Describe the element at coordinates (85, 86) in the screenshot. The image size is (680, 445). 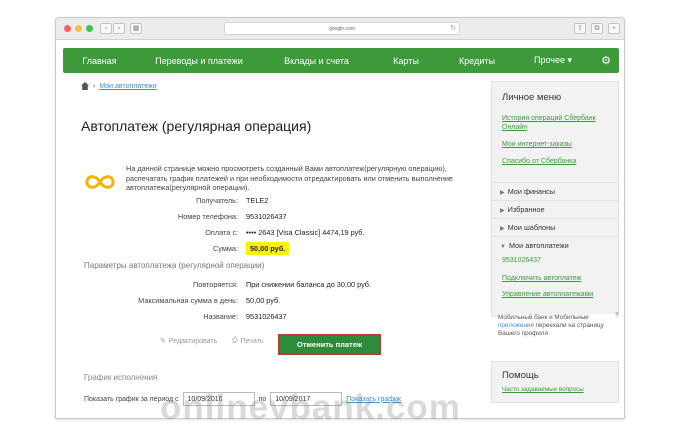
I see `home-icon` at that location.